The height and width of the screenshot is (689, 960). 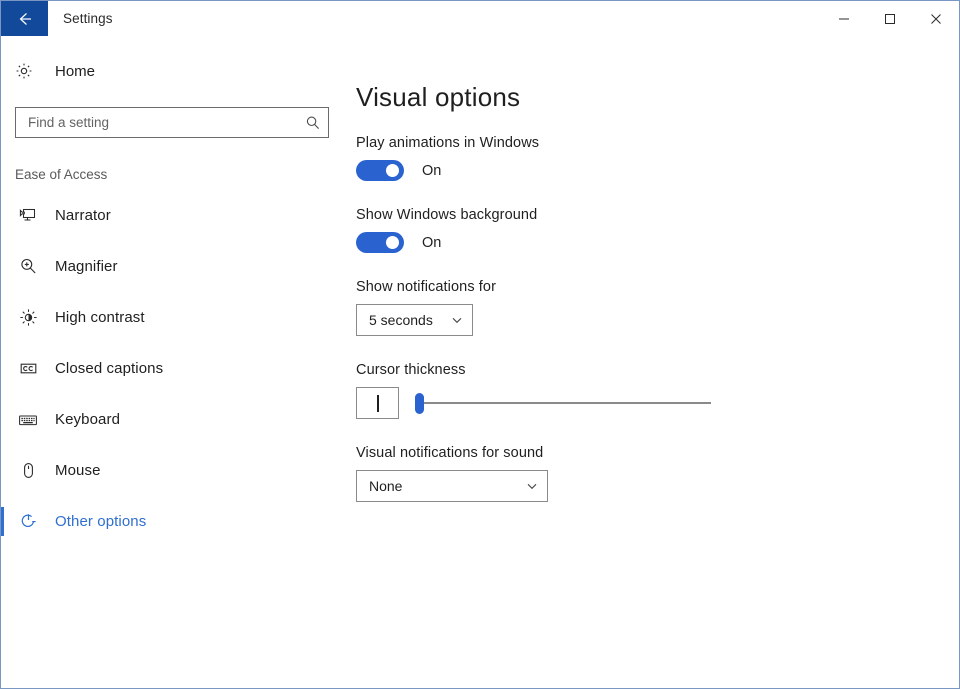 What do you see at coordinates (173, 266) in the screenshot?
I see `sidebar-item-magnifier: Magnifier` at bounding box center [173, 266].